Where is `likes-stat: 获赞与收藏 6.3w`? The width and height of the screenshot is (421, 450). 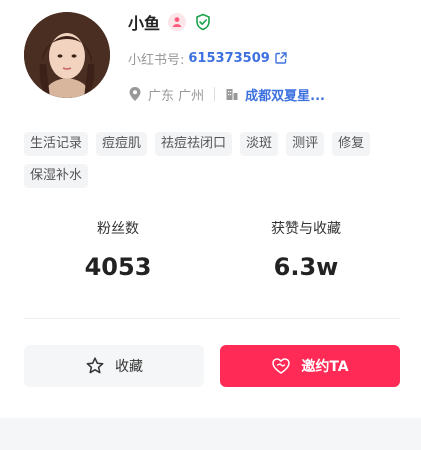
likes-stat: 获赞与收藏 6.3w is located at coordinates (306, 250).